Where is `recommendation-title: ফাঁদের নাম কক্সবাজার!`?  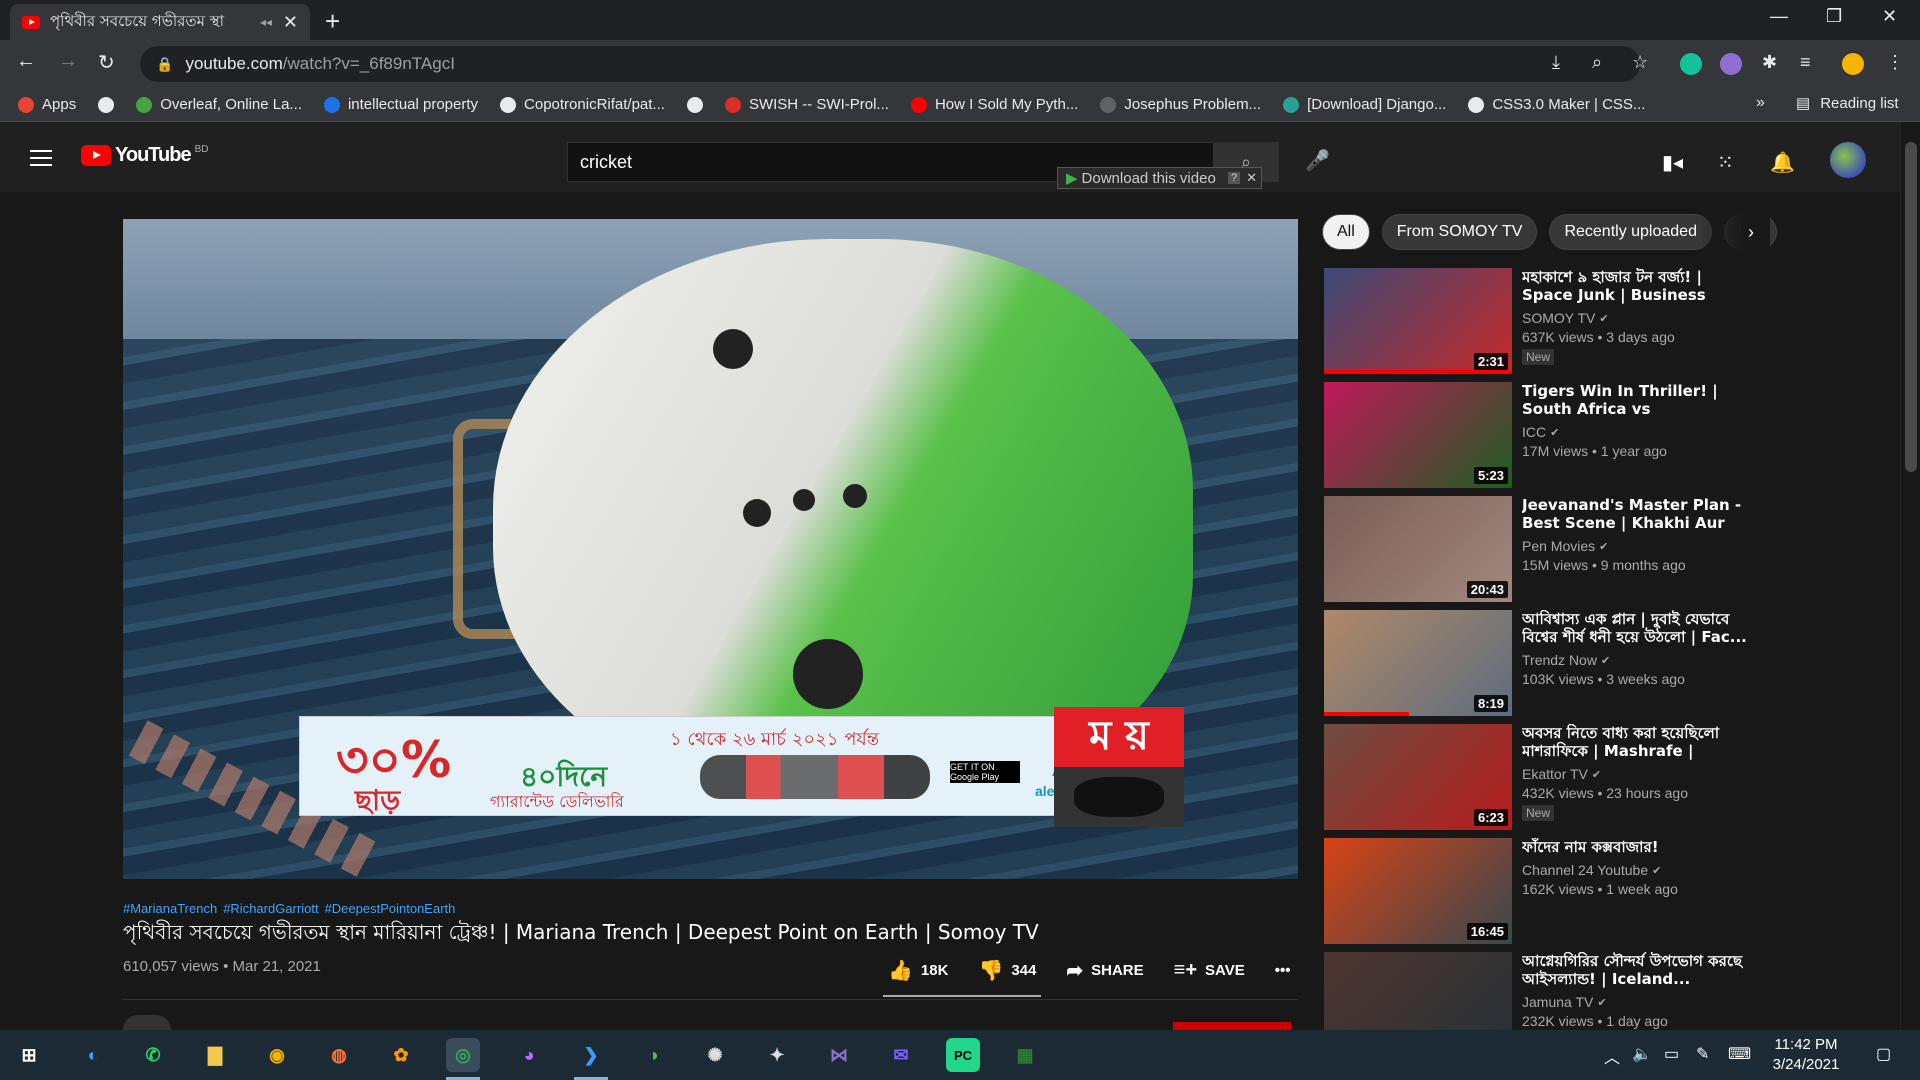
recommendation-title: ফাঁদের নাম কক্সবাজার! is located at coordinates (1637, 847).